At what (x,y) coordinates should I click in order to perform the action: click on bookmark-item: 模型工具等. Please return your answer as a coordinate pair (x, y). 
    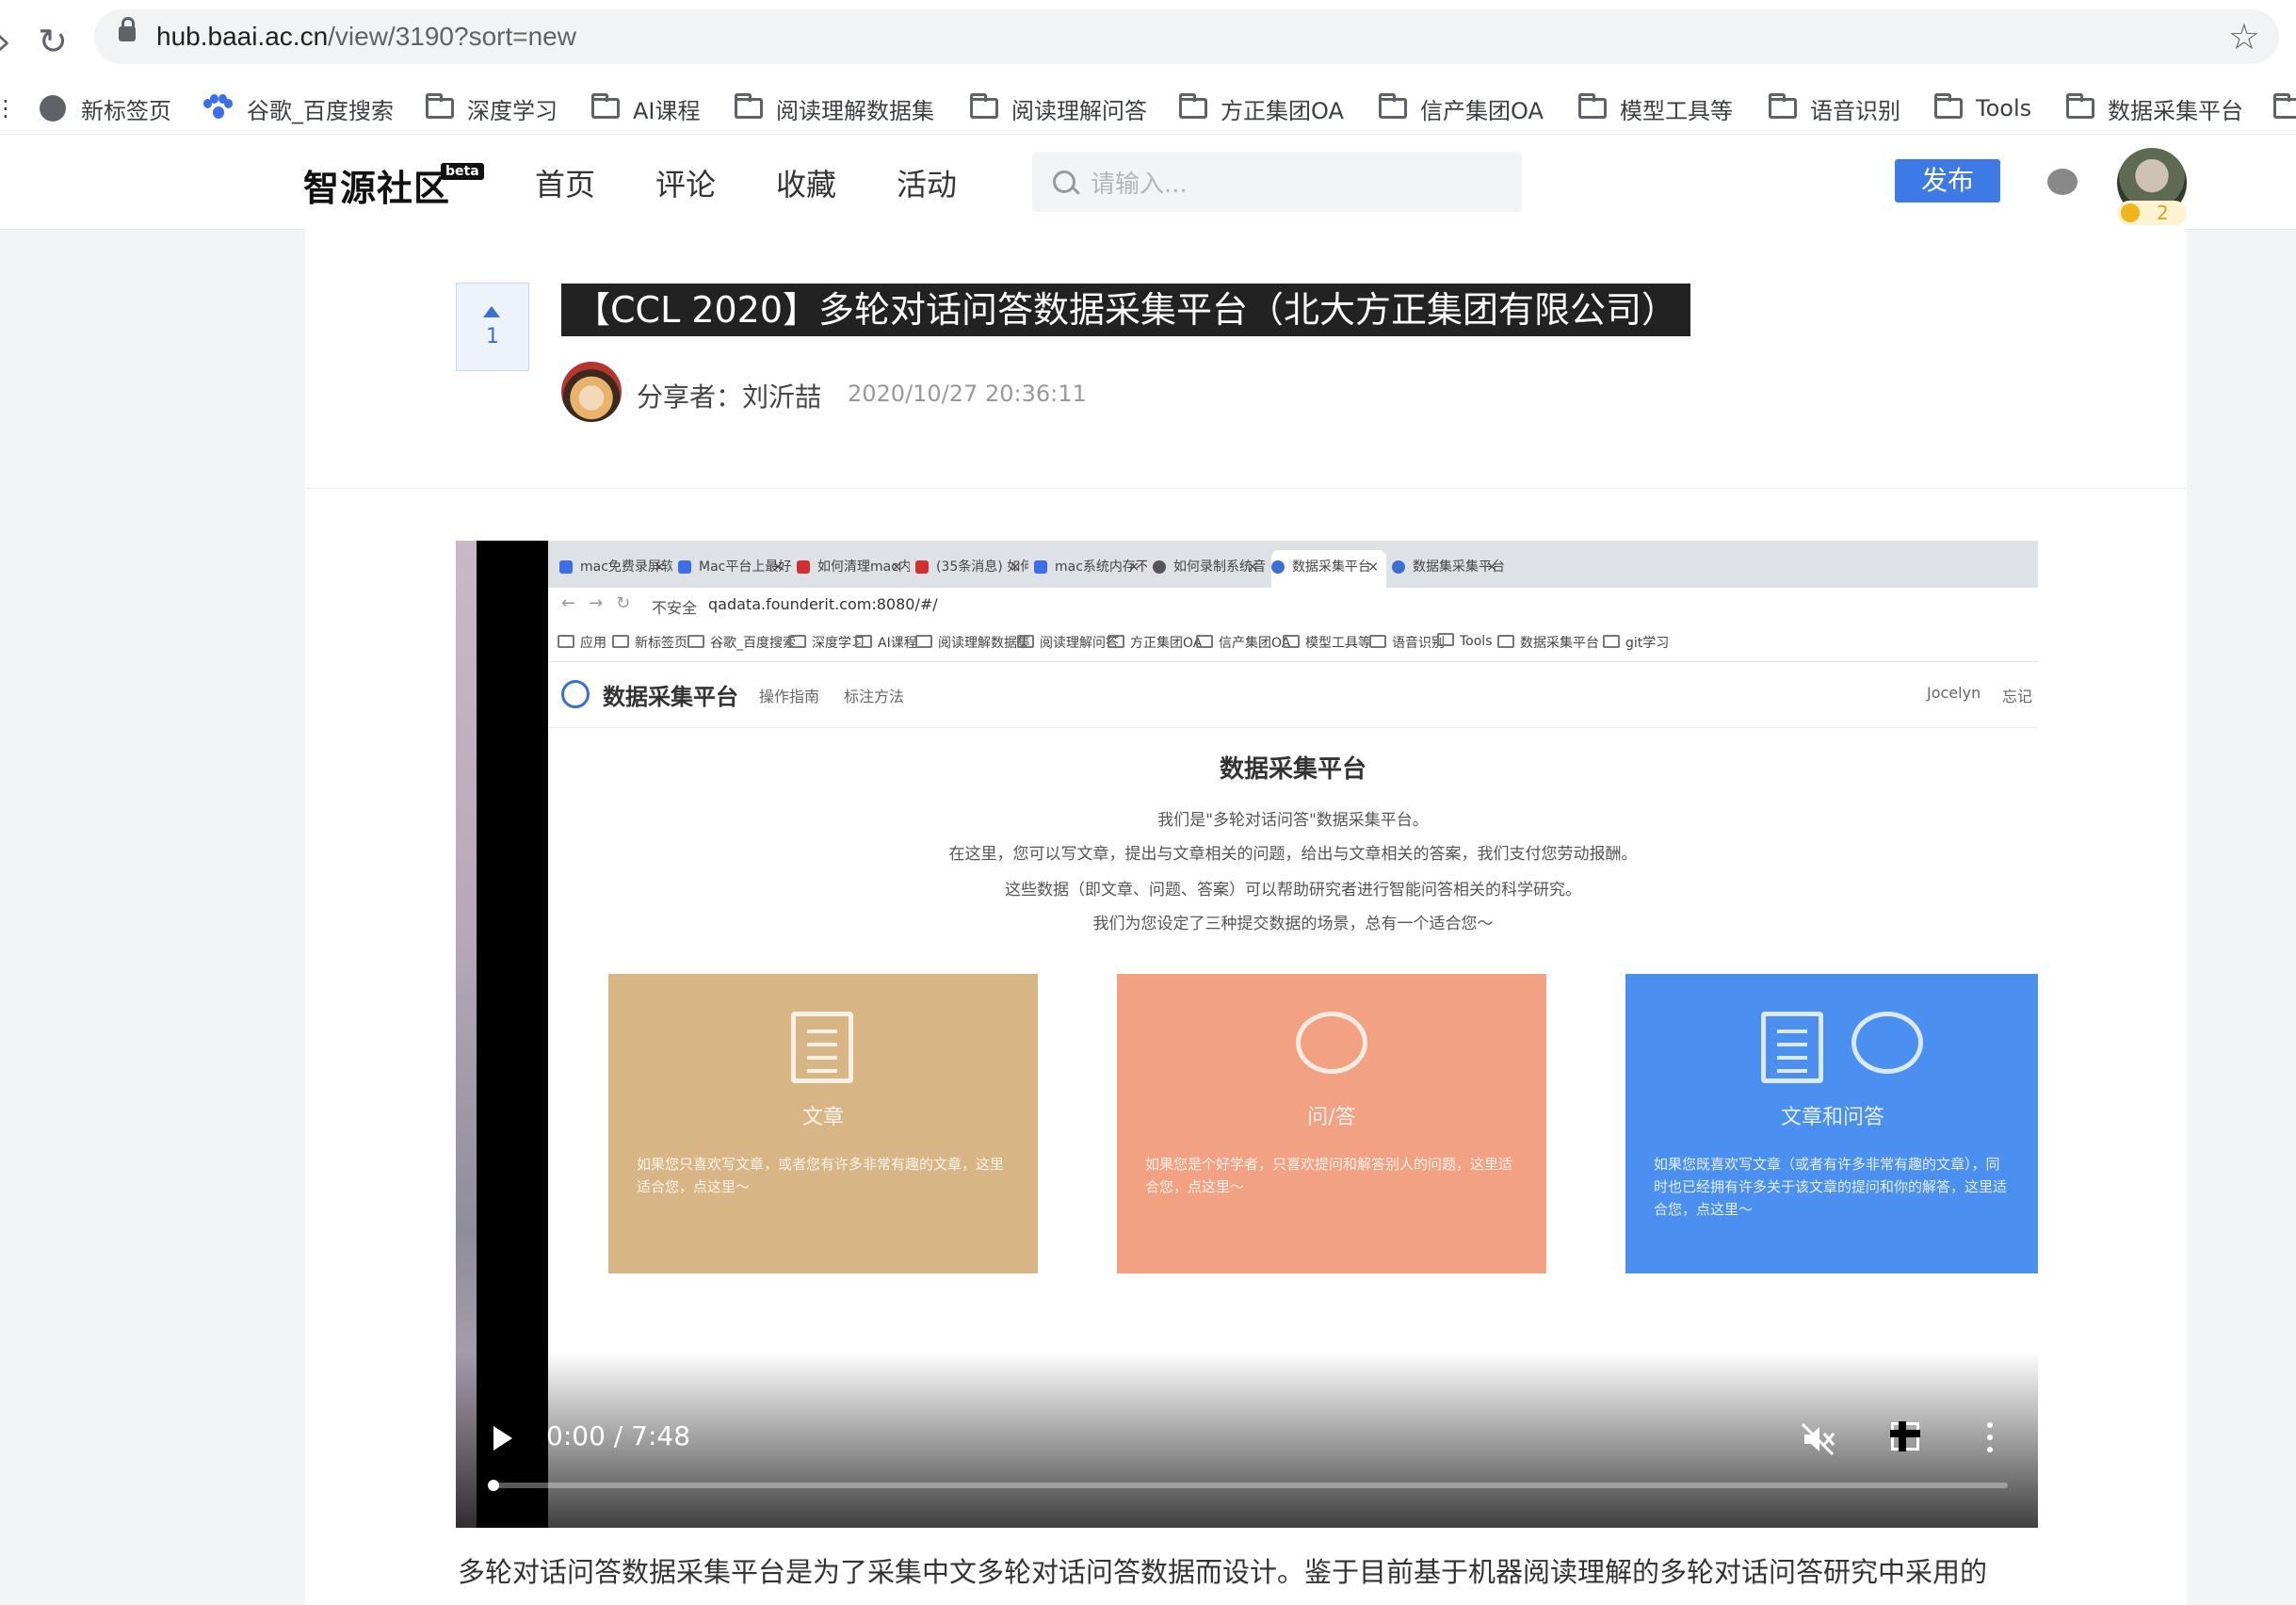
    Looking at the image, I should click on (1655, 109).